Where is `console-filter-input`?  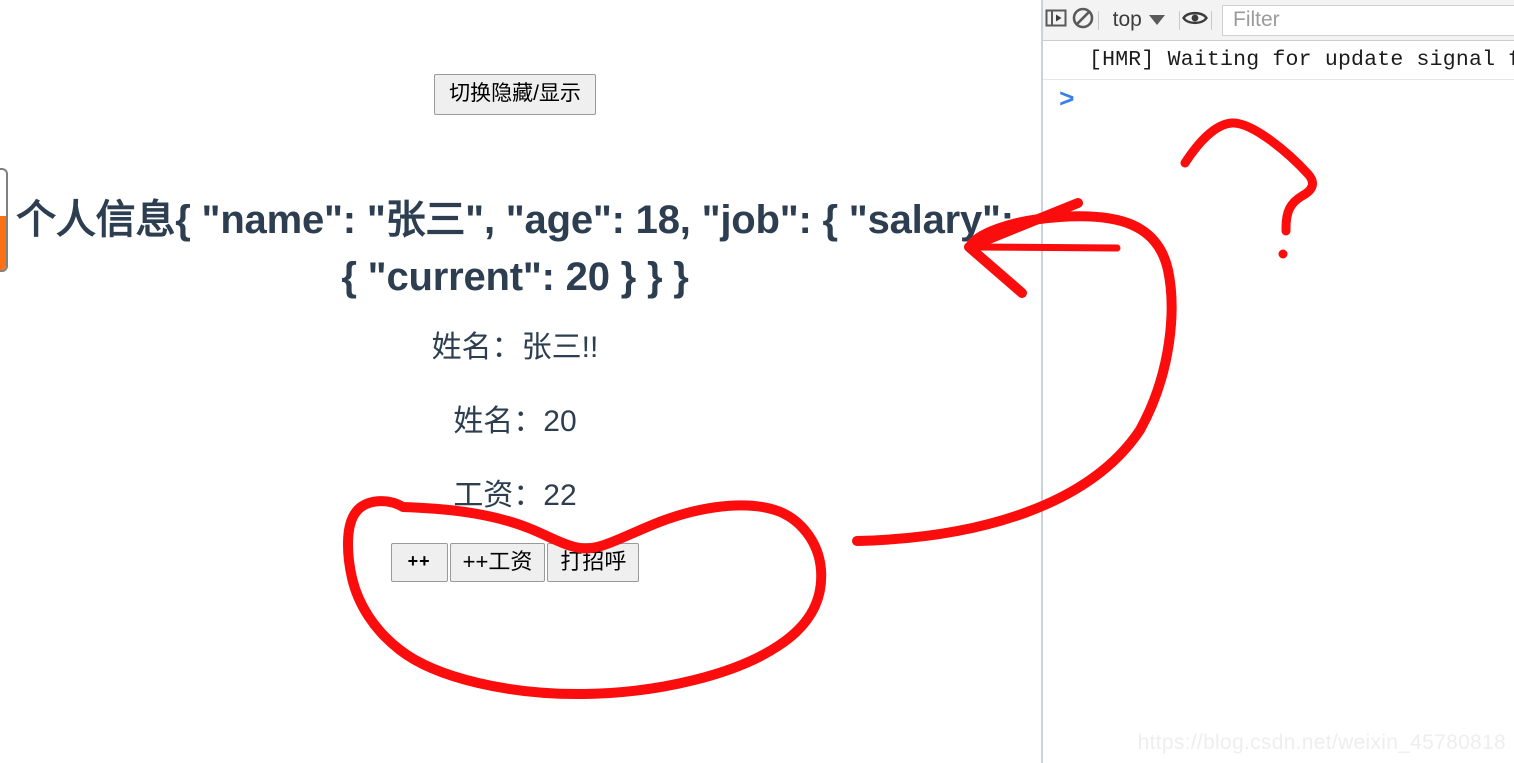
console-filter-input is located at coordinates (1368, 20).